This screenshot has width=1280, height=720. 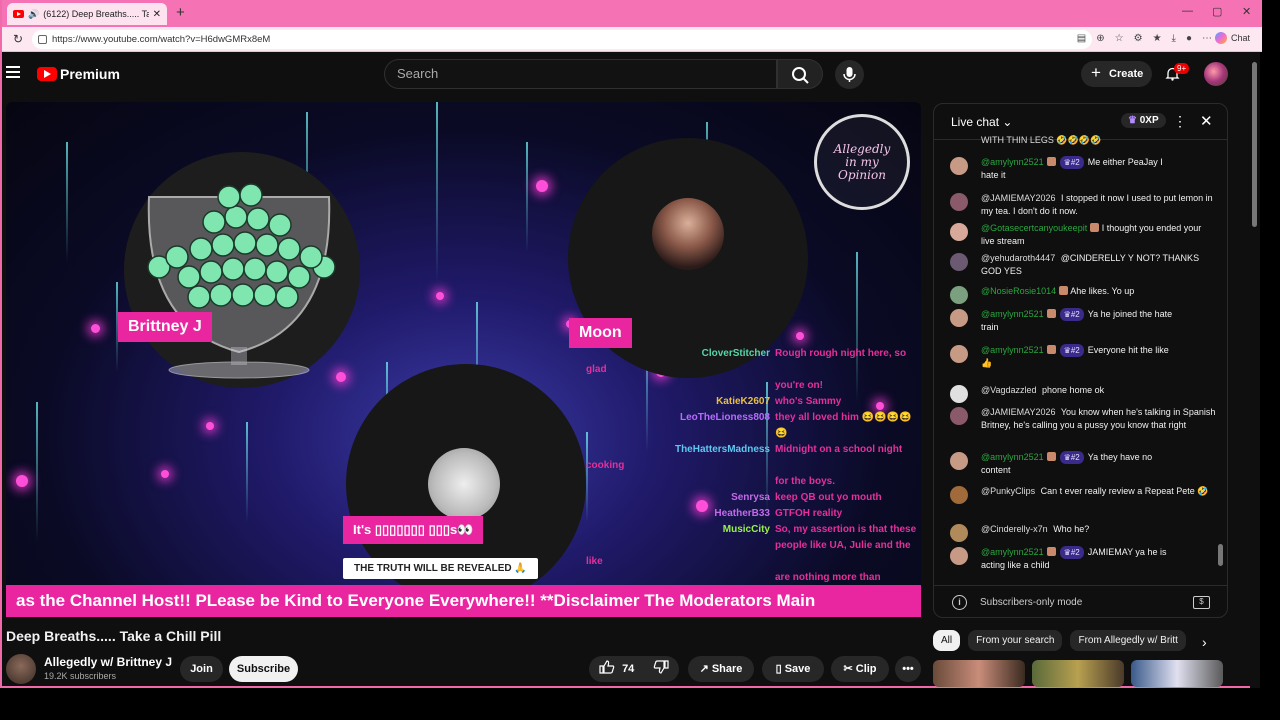 I want to click on chat-author: @NosieRosie1014, so click(x=1018, y=291).